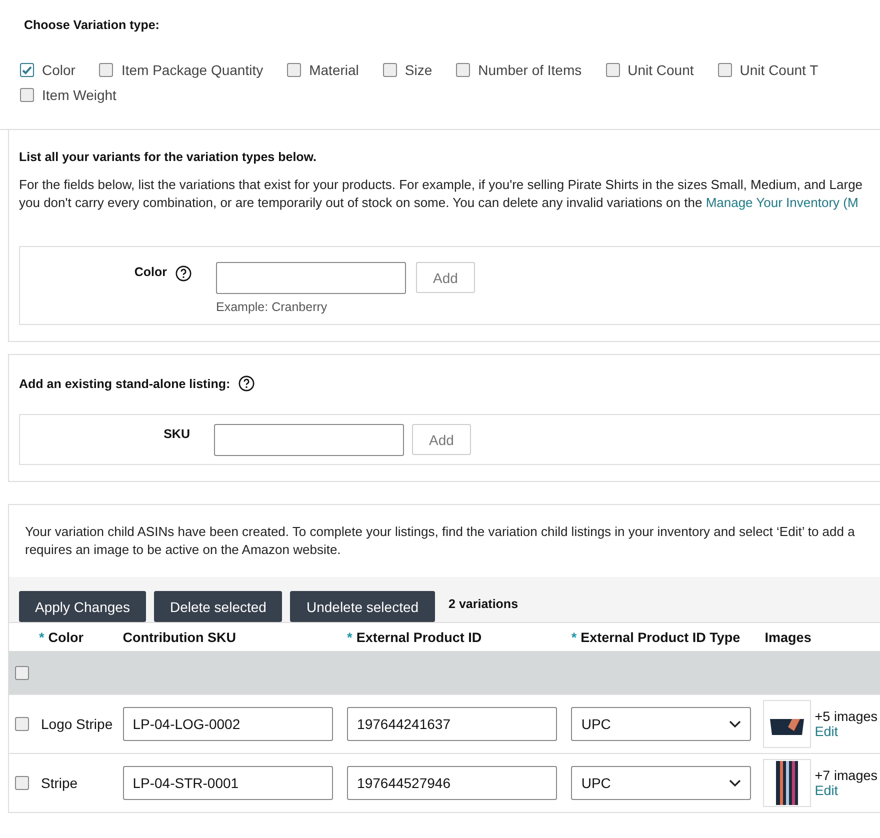  I want to click on action-button: Apply Changes, so click(82, 606).